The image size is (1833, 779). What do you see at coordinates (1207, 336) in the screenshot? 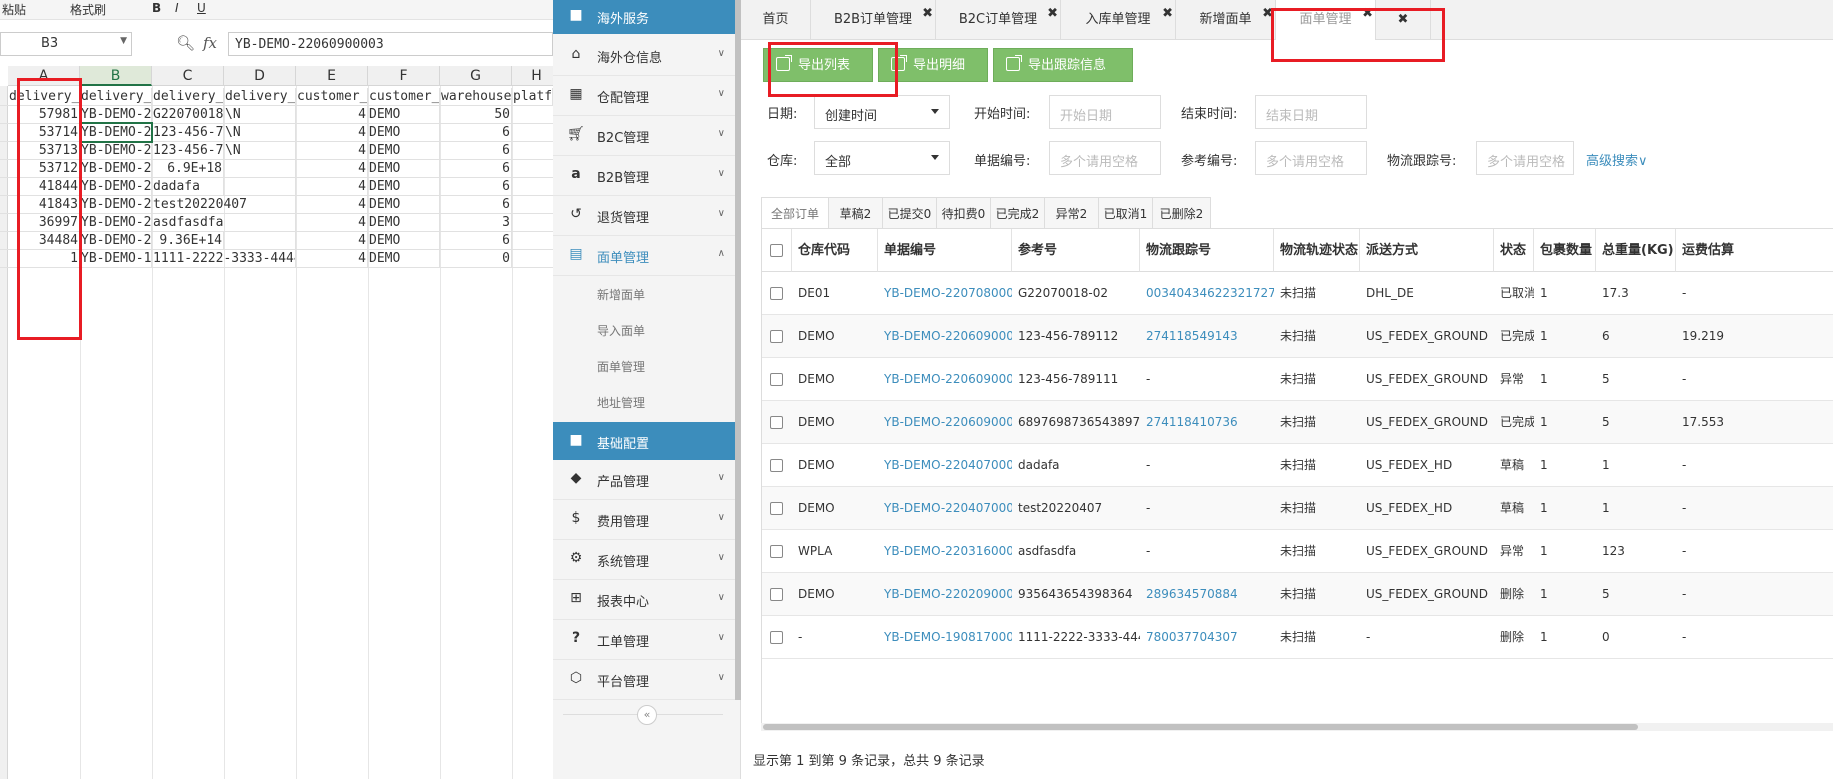
I see `tracking-no-link: 274118549143` at bounding box center [1207, 336].